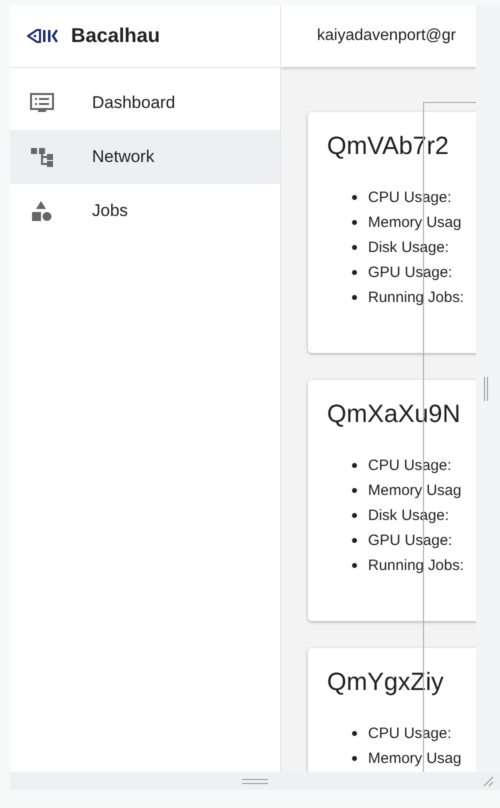  What do you see at coordinates (42, 211) in the screenshot?
I see `shapes-icon` at bounding box center [42, 211].